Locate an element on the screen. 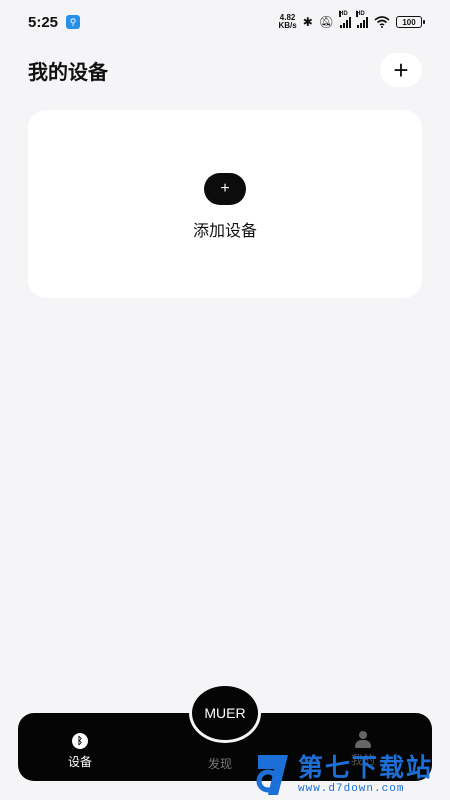 The image size is (450, 800). watermark-url: www.d7down.com is located at coordinates (351, 789).